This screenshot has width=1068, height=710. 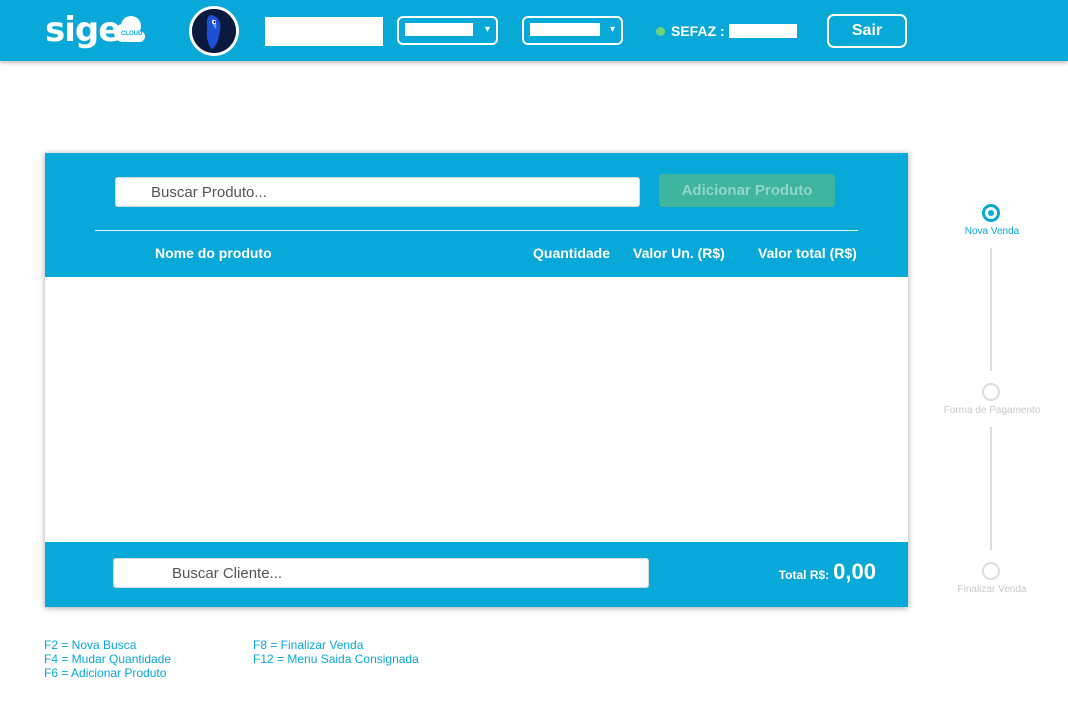 I want to click on company-select: ▾, so click(x=447, y=30).